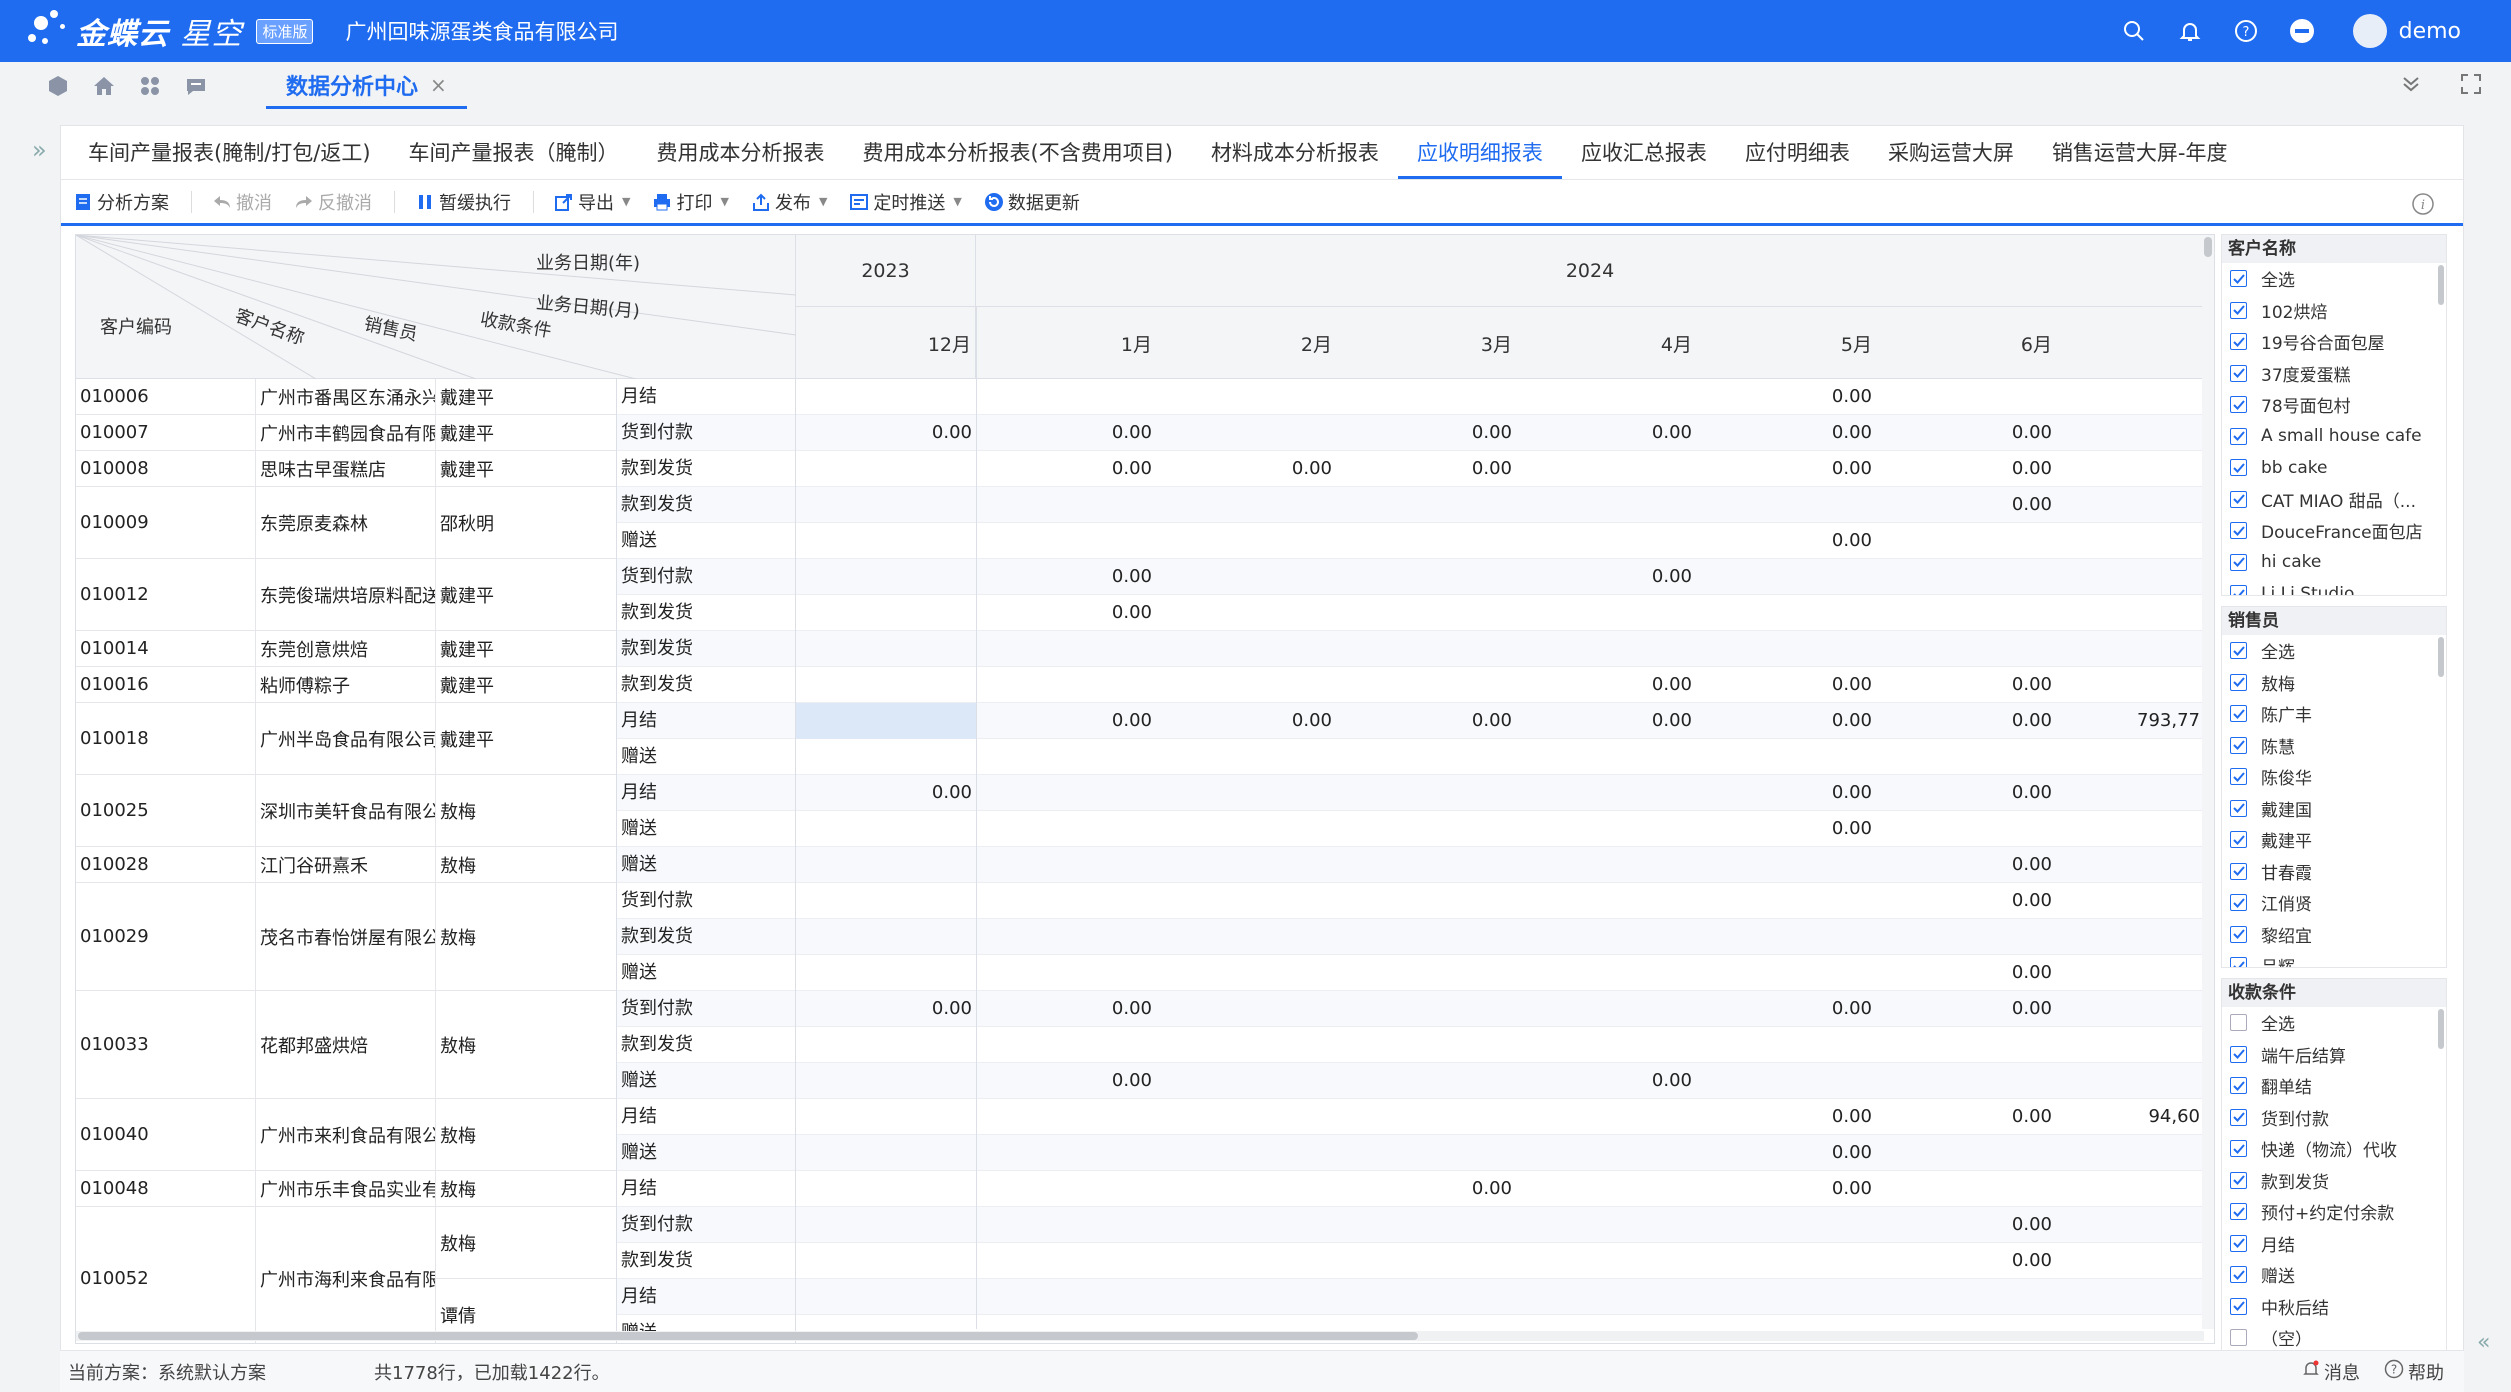 The image size is (2511, 1392). I want to click on filter-option: 甘春霞, so click(2334, 872).